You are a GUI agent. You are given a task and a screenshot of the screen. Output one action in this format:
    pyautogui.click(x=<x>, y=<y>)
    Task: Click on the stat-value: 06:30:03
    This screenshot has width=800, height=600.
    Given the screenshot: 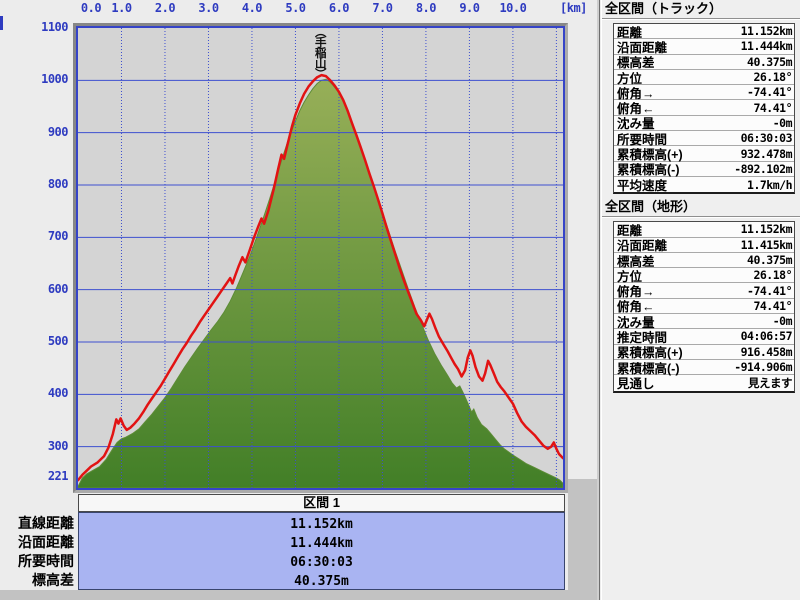 What is the action you would take?
    pyautogui.click(x=766, y=138)
    